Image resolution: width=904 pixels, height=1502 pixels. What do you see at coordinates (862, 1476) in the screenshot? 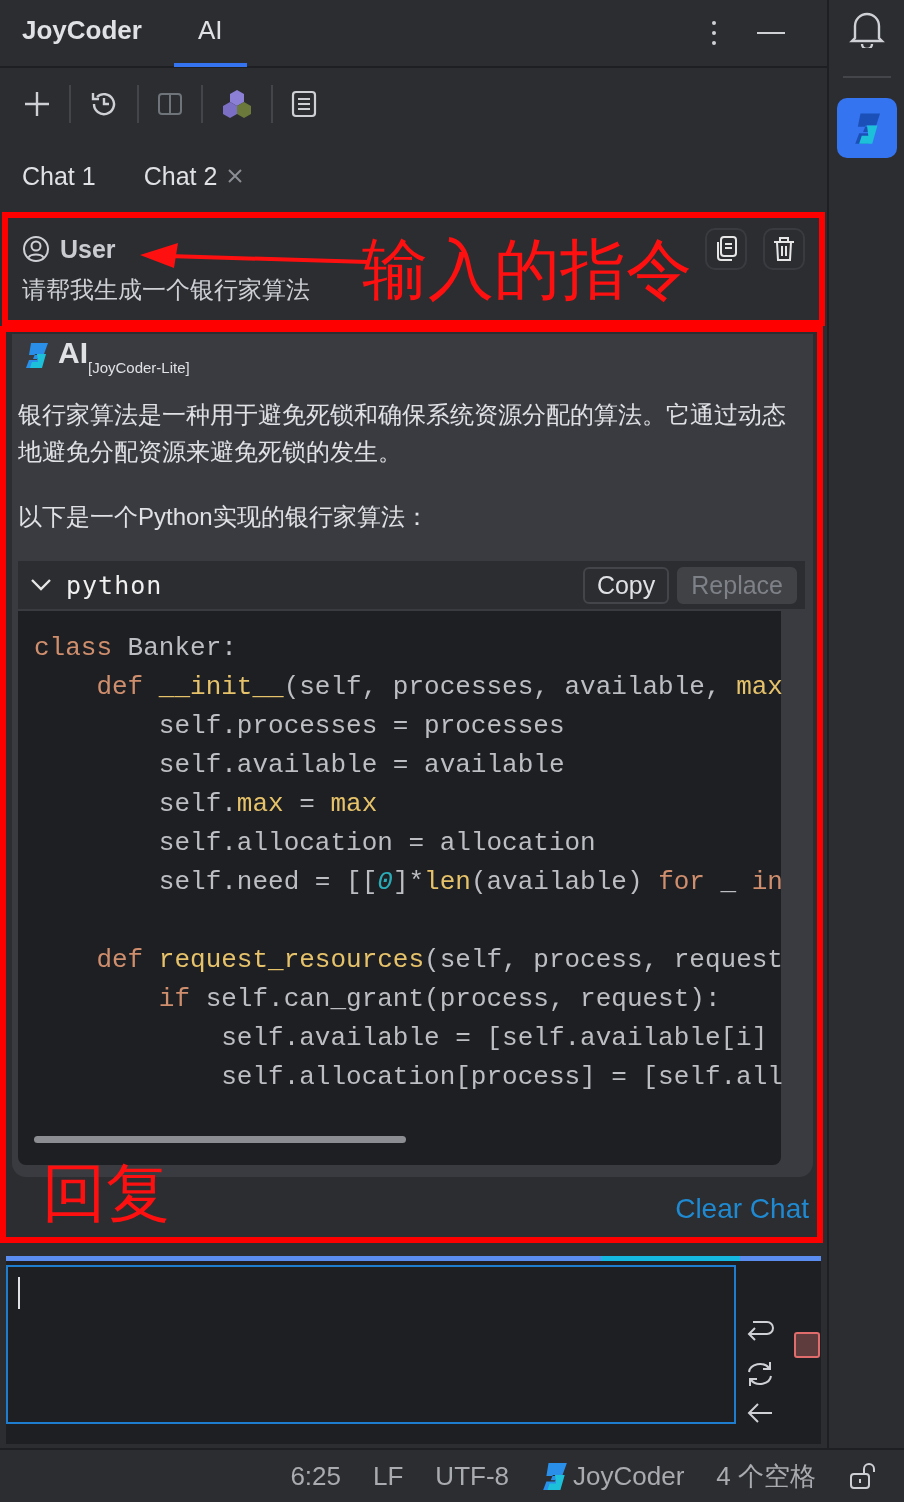
I see `unlocked-lock-icon` at bounding box center [862, 1476].